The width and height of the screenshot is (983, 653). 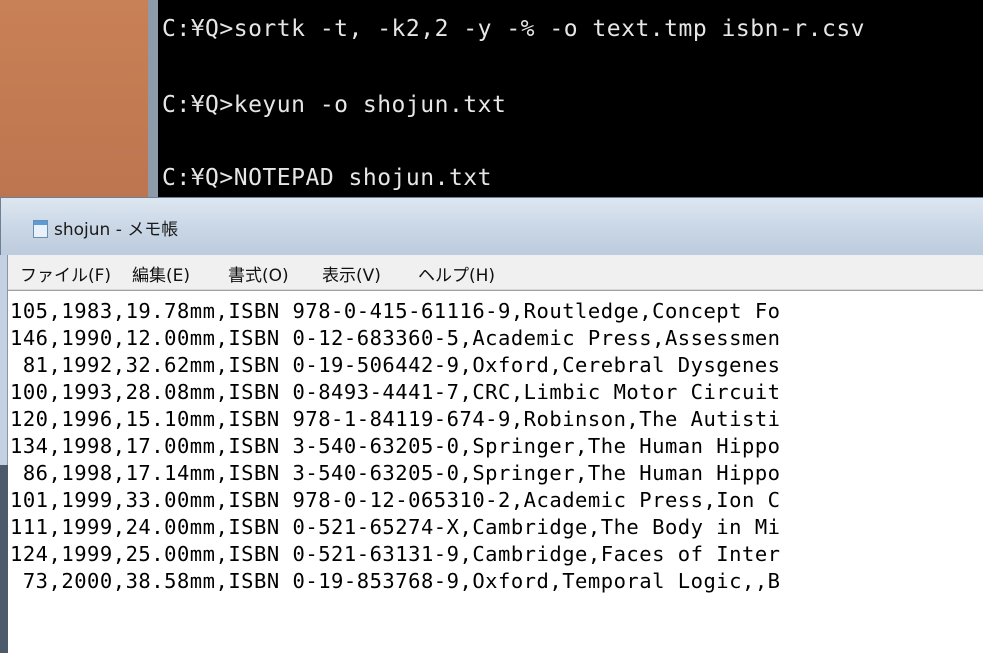 I want to click on console-line: C:¥Q>keyun -o shojun.txt, so click(x=334, y=105).